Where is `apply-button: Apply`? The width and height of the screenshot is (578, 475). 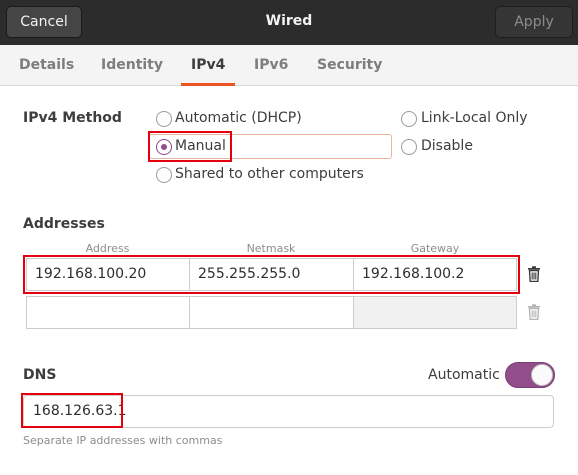 apply-button: Apply is located at coordinates (534, 22).